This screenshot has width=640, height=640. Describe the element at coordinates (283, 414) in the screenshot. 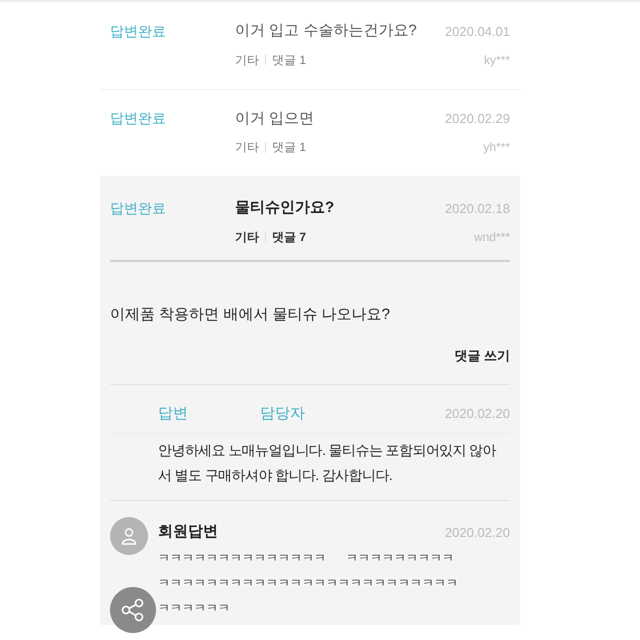

I see `staff-name: 담당자` at that location.